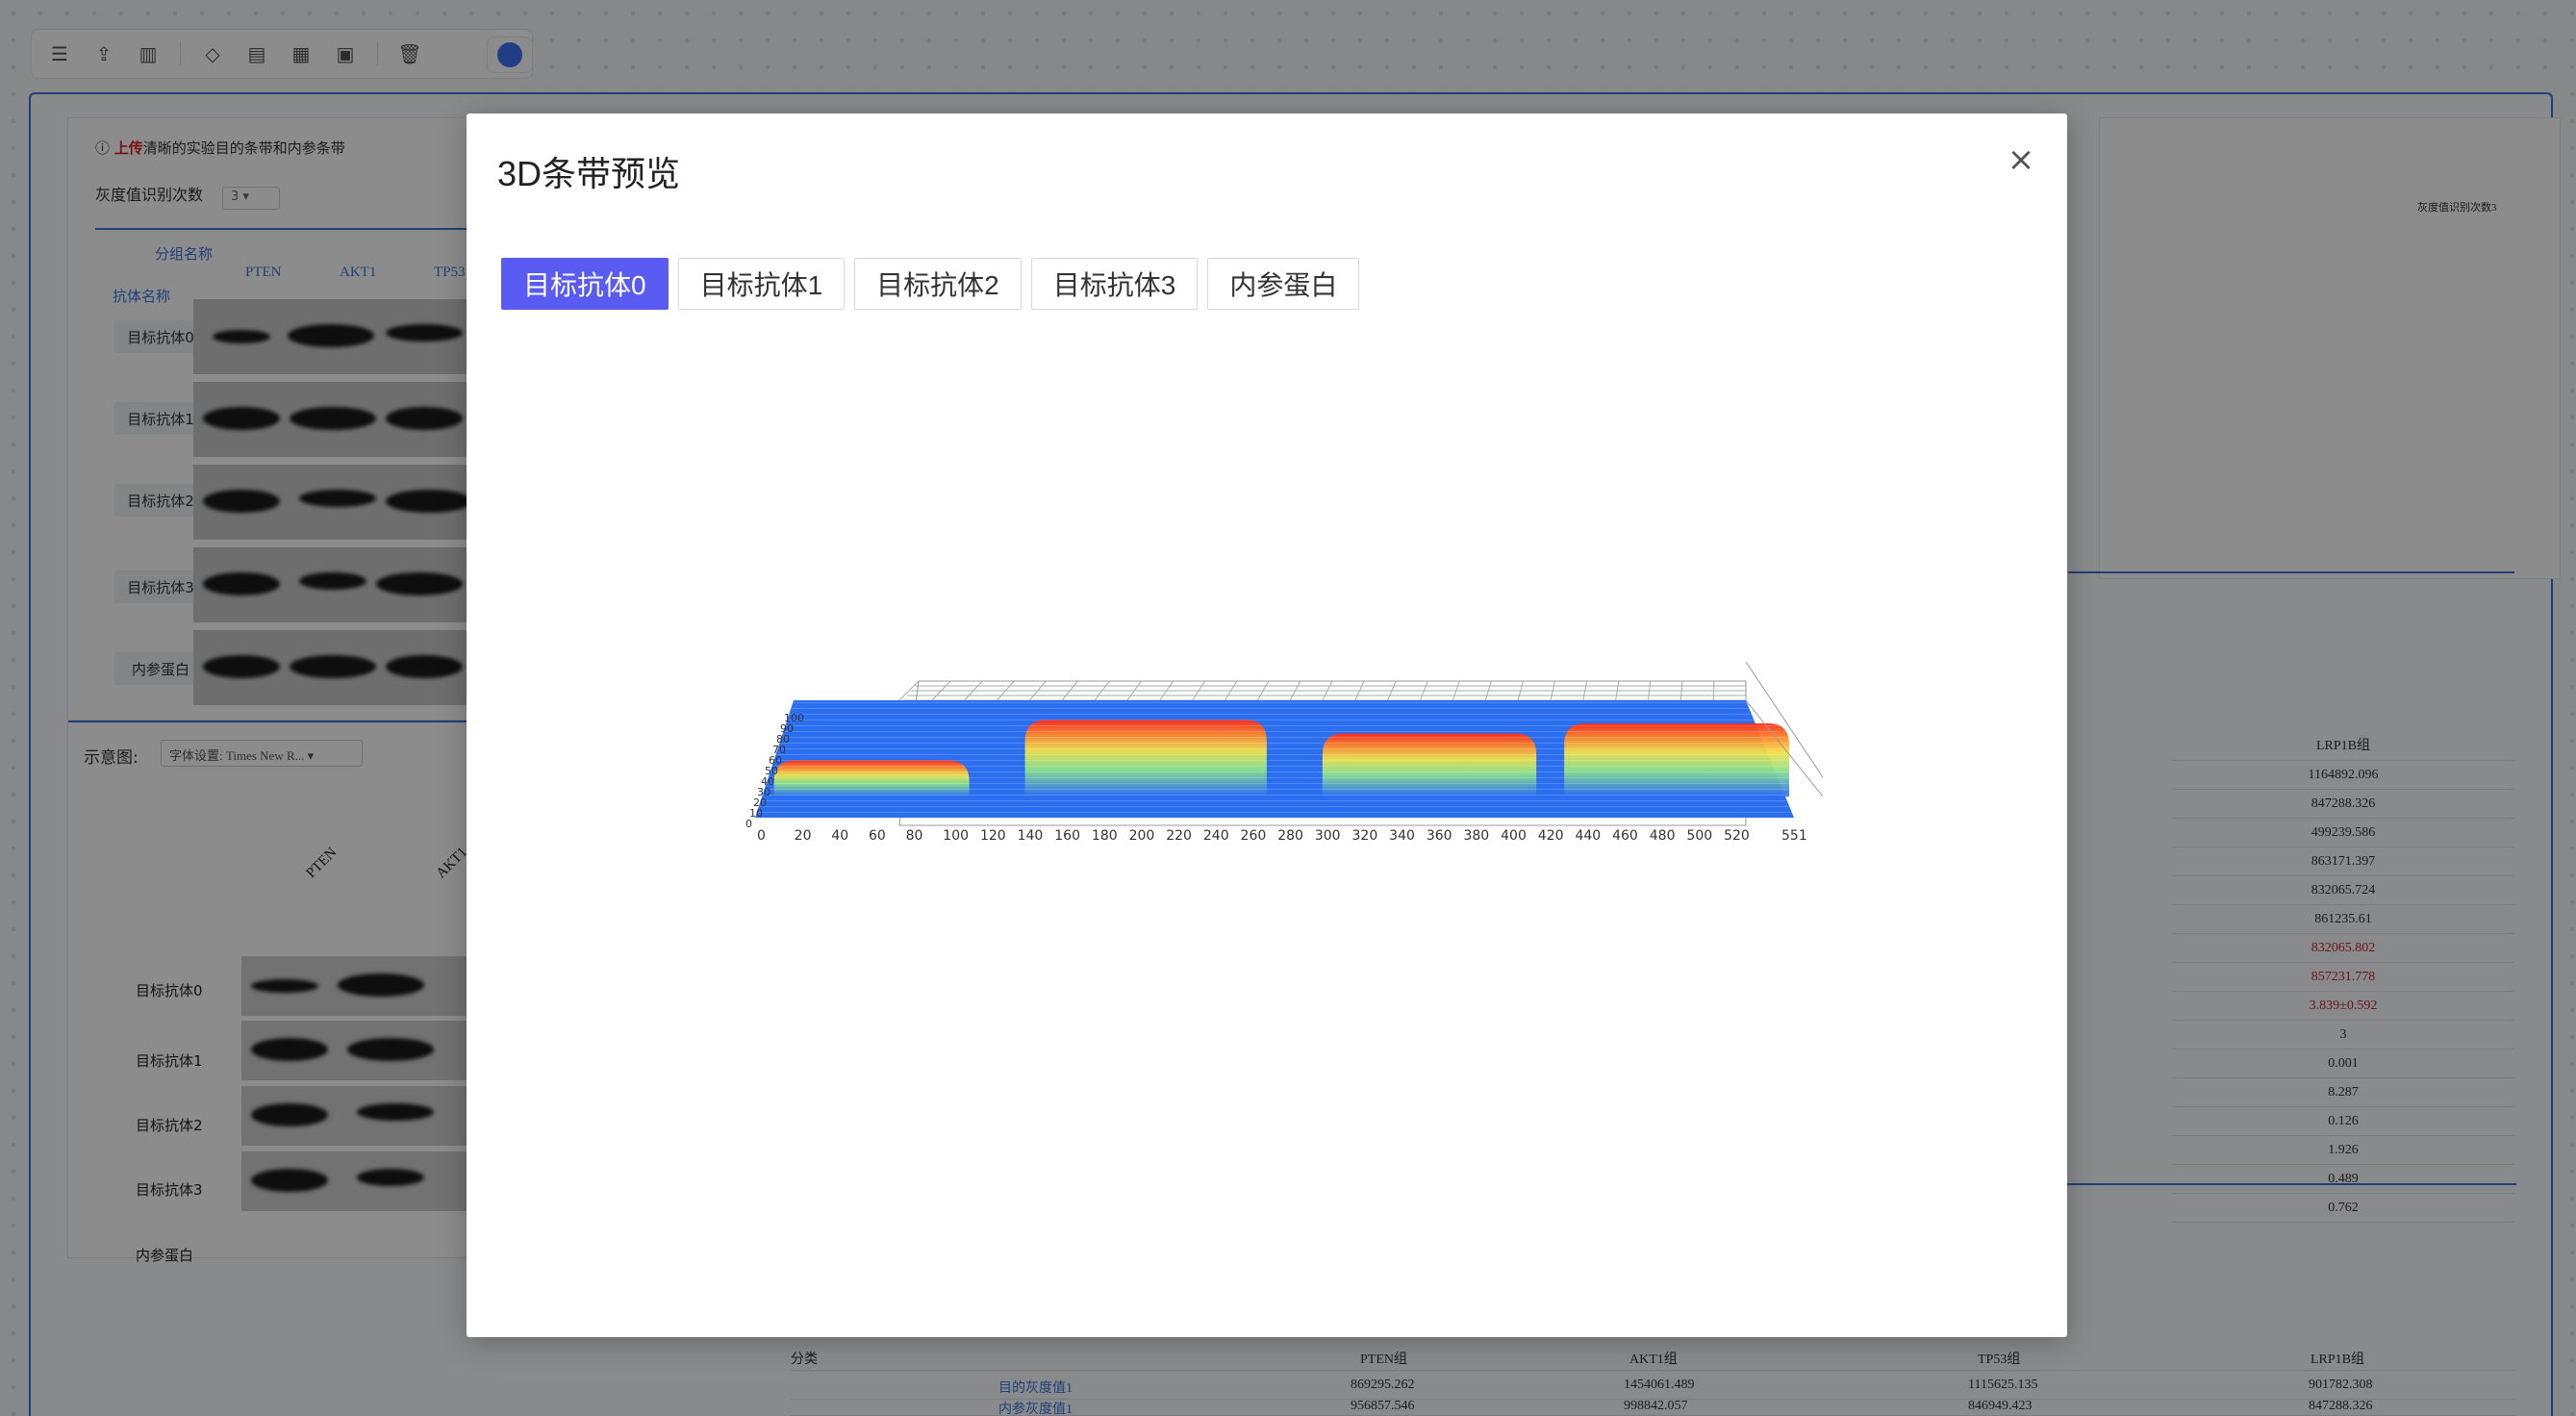 The image size is (2576, 1416). Describe the element at coordinates (761, 284) in the screenshot. I see `tab-antibody-1: 目标抗体1` at that location.